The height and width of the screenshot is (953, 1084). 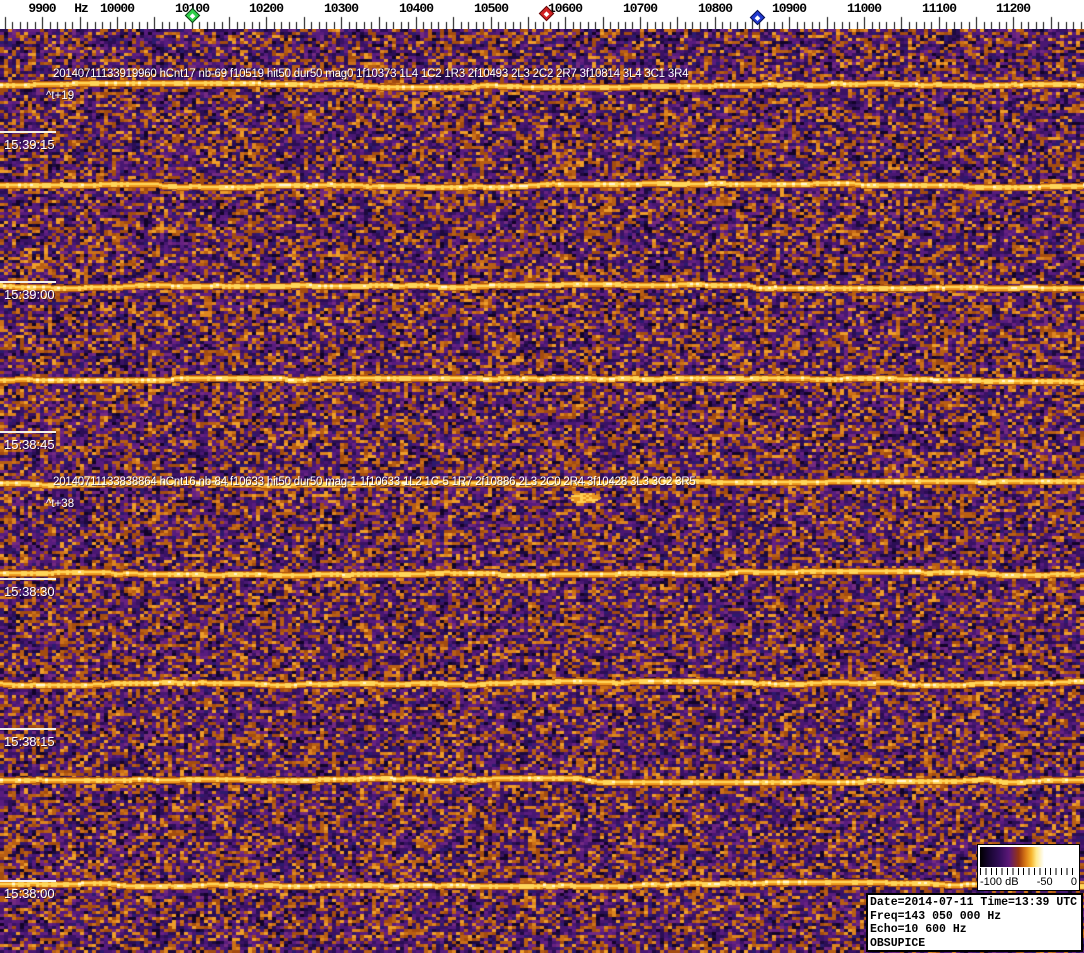 I want to click on freq-label: 10000, so click(x=117, y=8).